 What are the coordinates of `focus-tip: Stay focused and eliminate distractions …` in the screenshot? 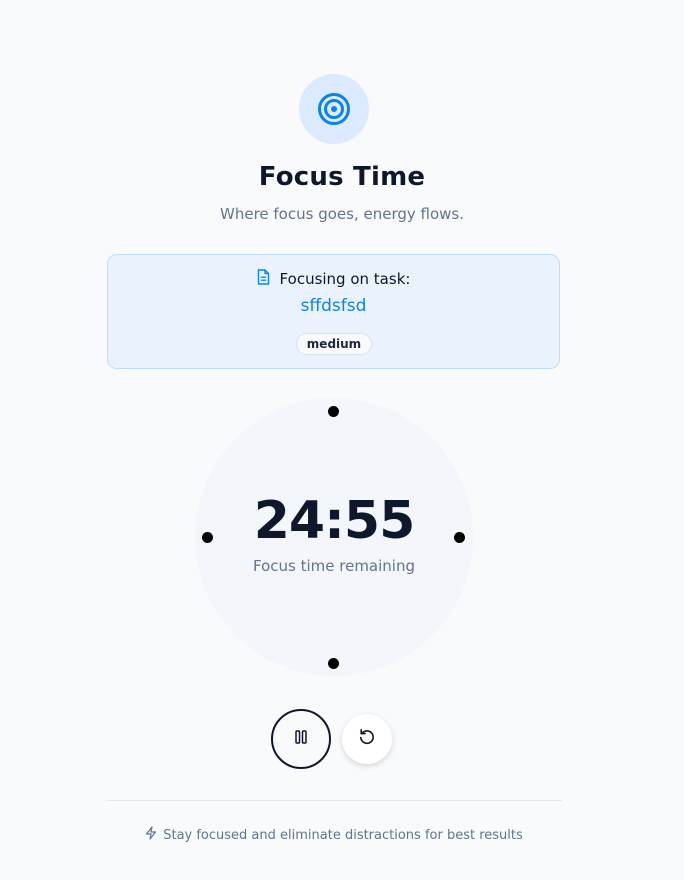 It's located at (334, 835).